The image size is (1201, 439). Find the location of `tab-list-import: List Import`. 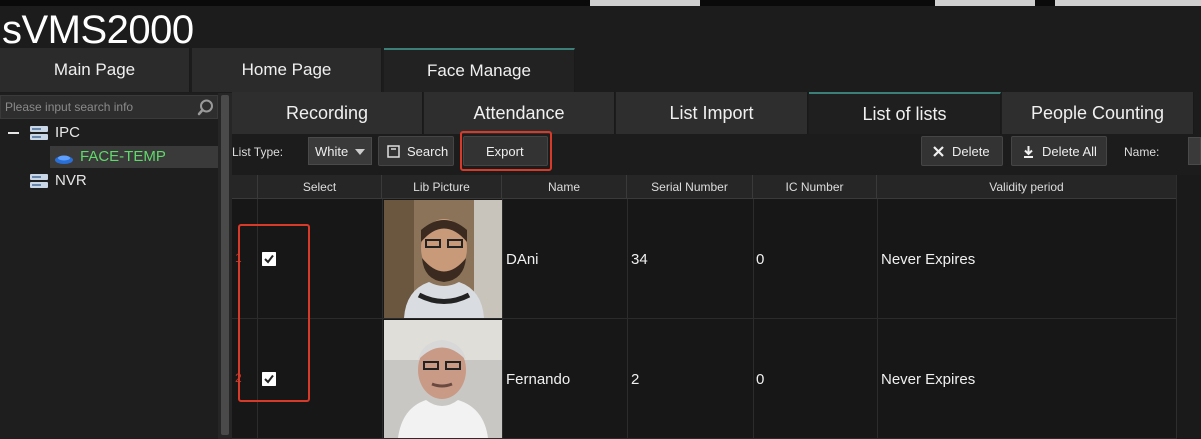

tab-list-import: List Import is located at coordinates (712, 113).